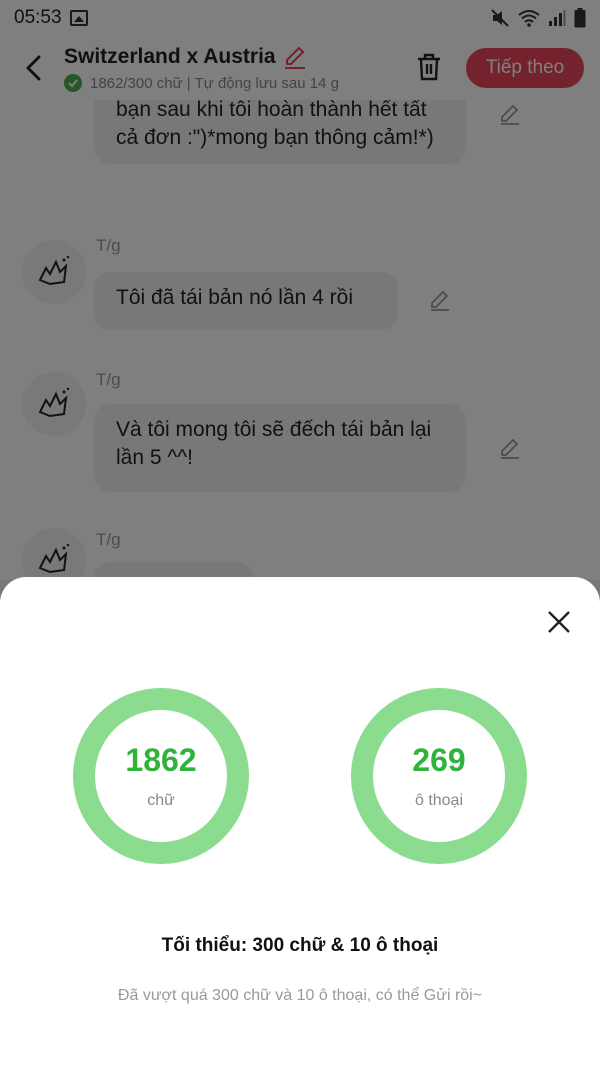 The image size is (600, 1067). I want to click on minimum-requirement: Tối thiểu: 300 chữ & 10 ô thoại, so click(300, 945).